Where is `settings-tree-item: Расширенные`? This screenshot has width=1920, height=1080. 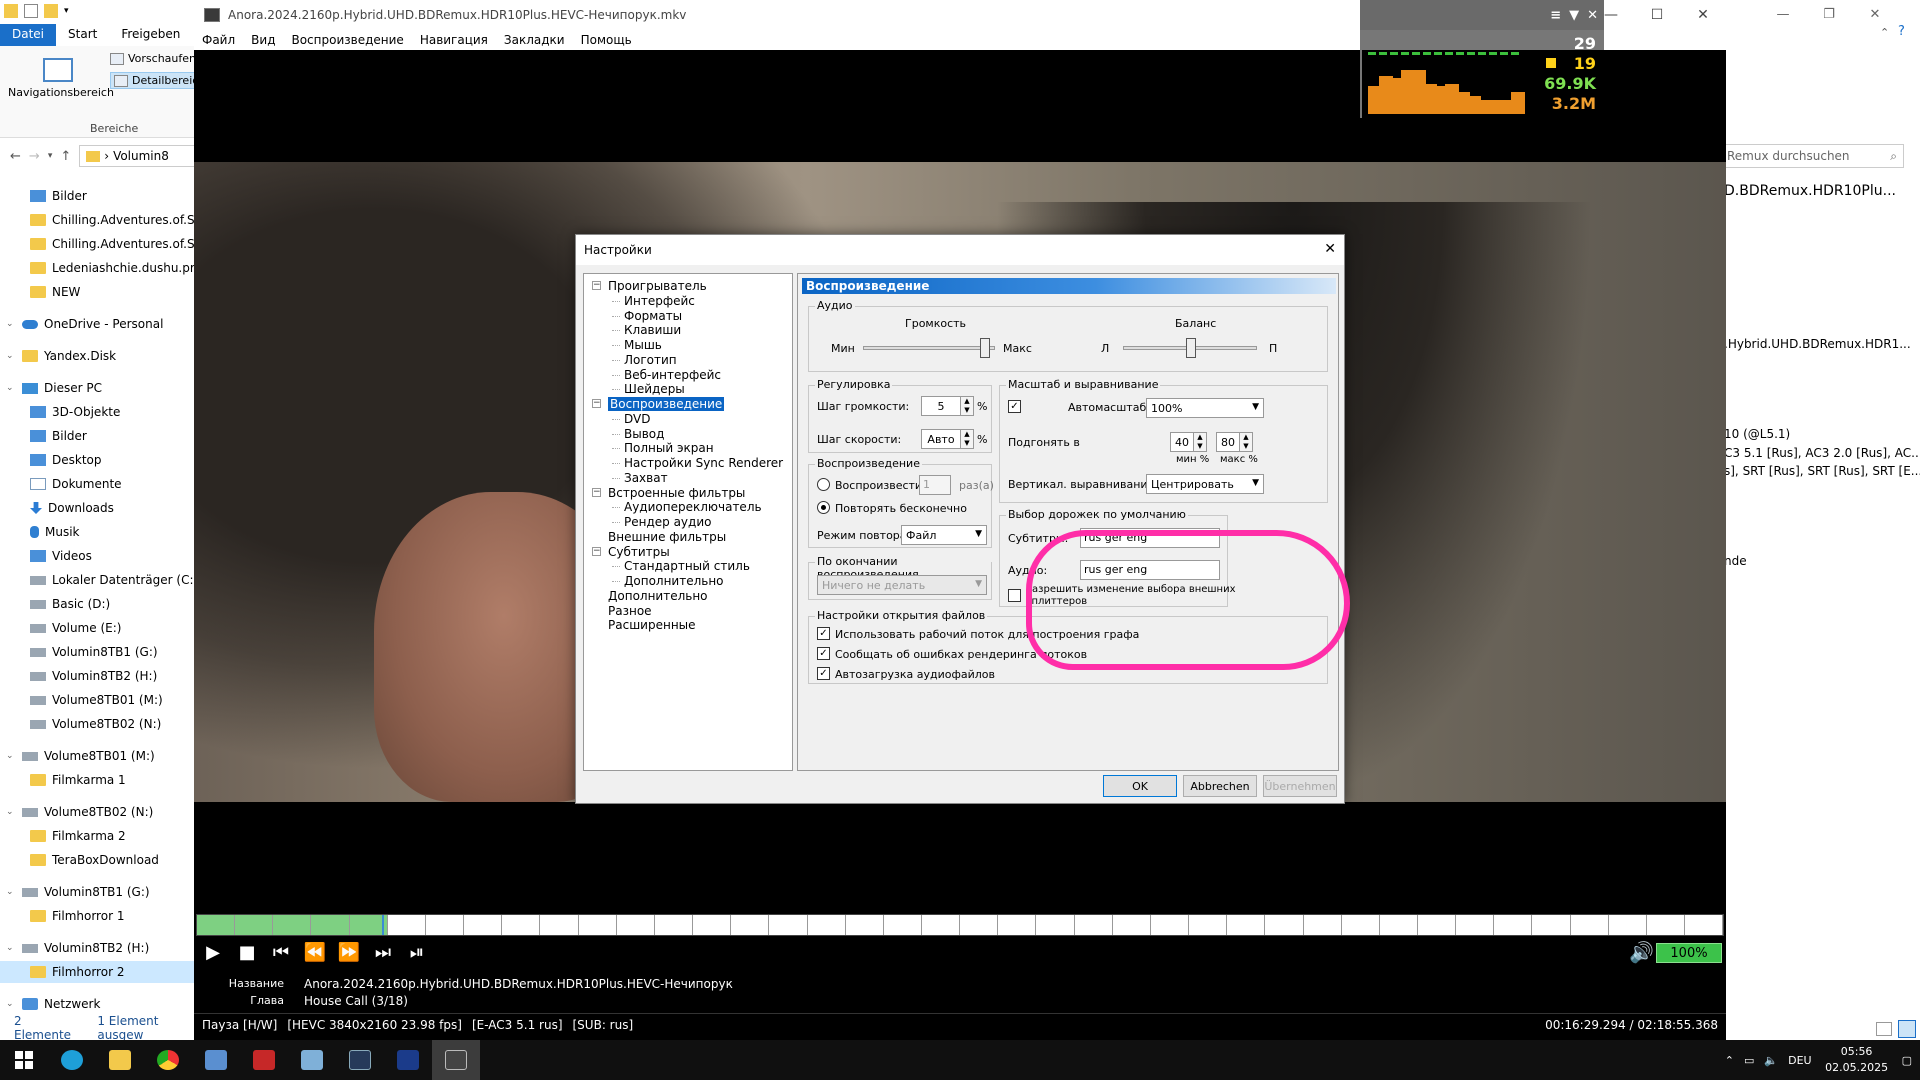 settings-tree-item: Расширенные is located at coordinates (652, 625).